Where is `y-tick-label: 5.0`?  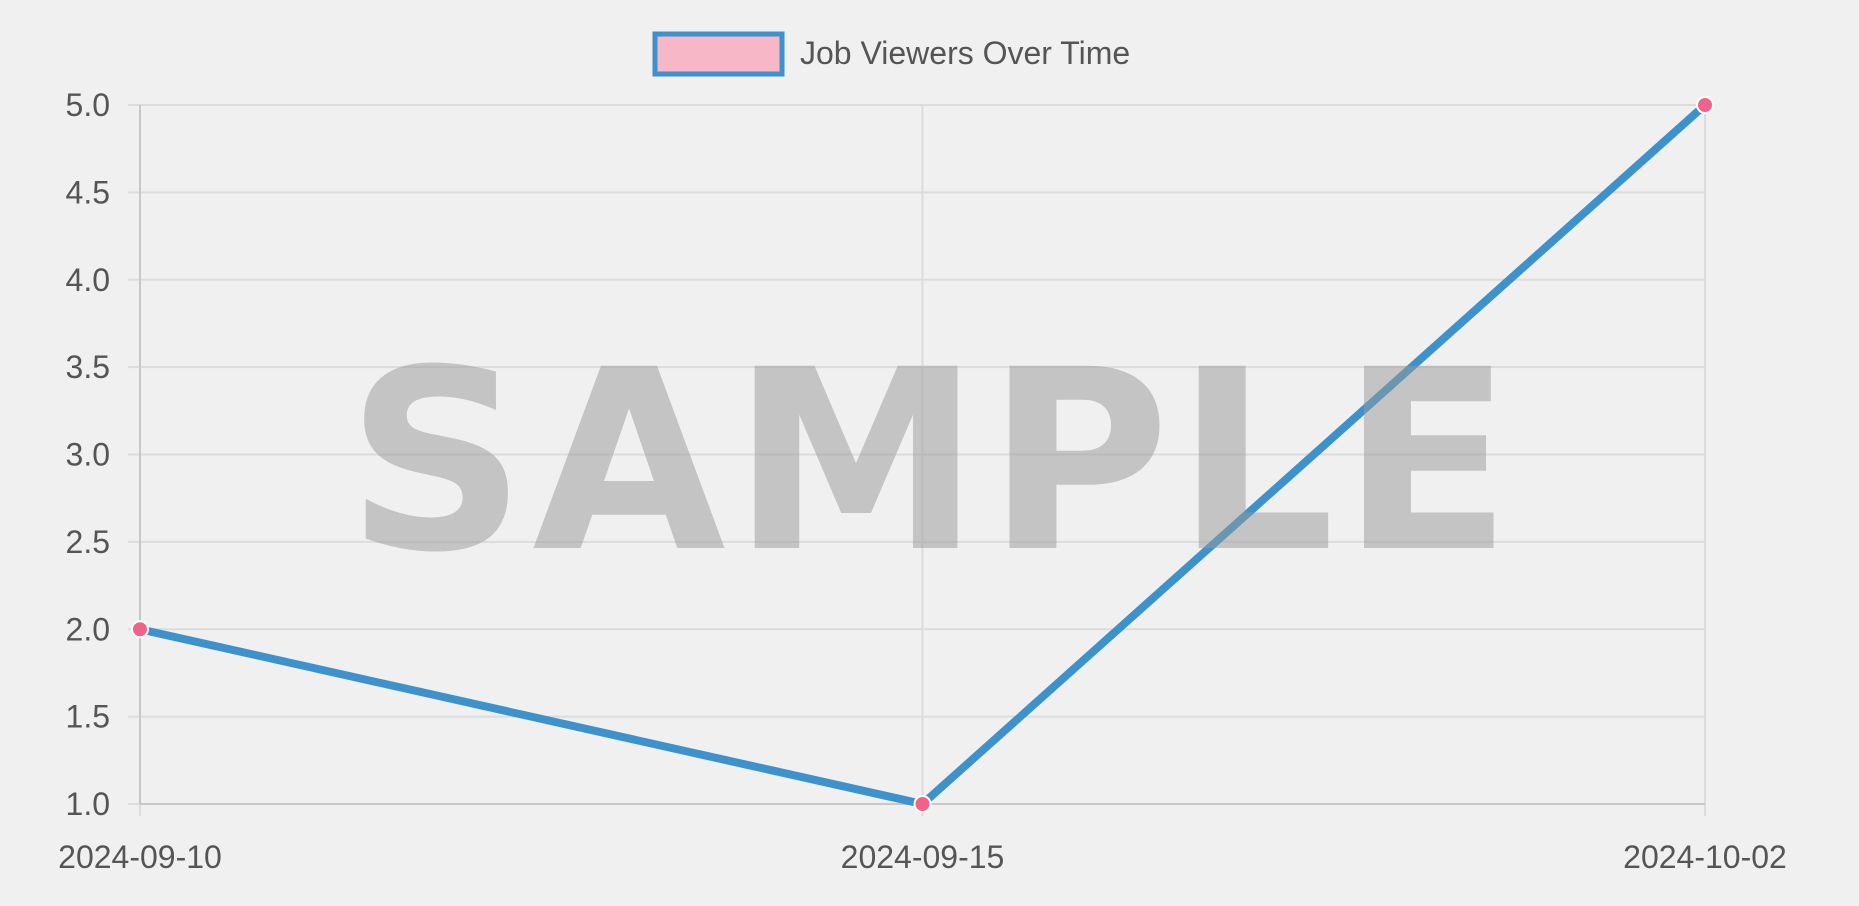 y-tick-label: 5.0 is located at coordinates (88, 105).